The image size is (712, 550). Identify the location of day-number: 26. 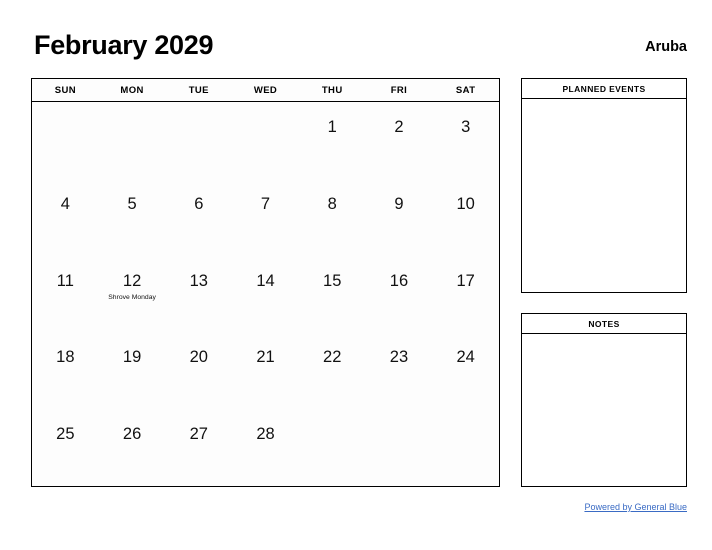
(132, 434).